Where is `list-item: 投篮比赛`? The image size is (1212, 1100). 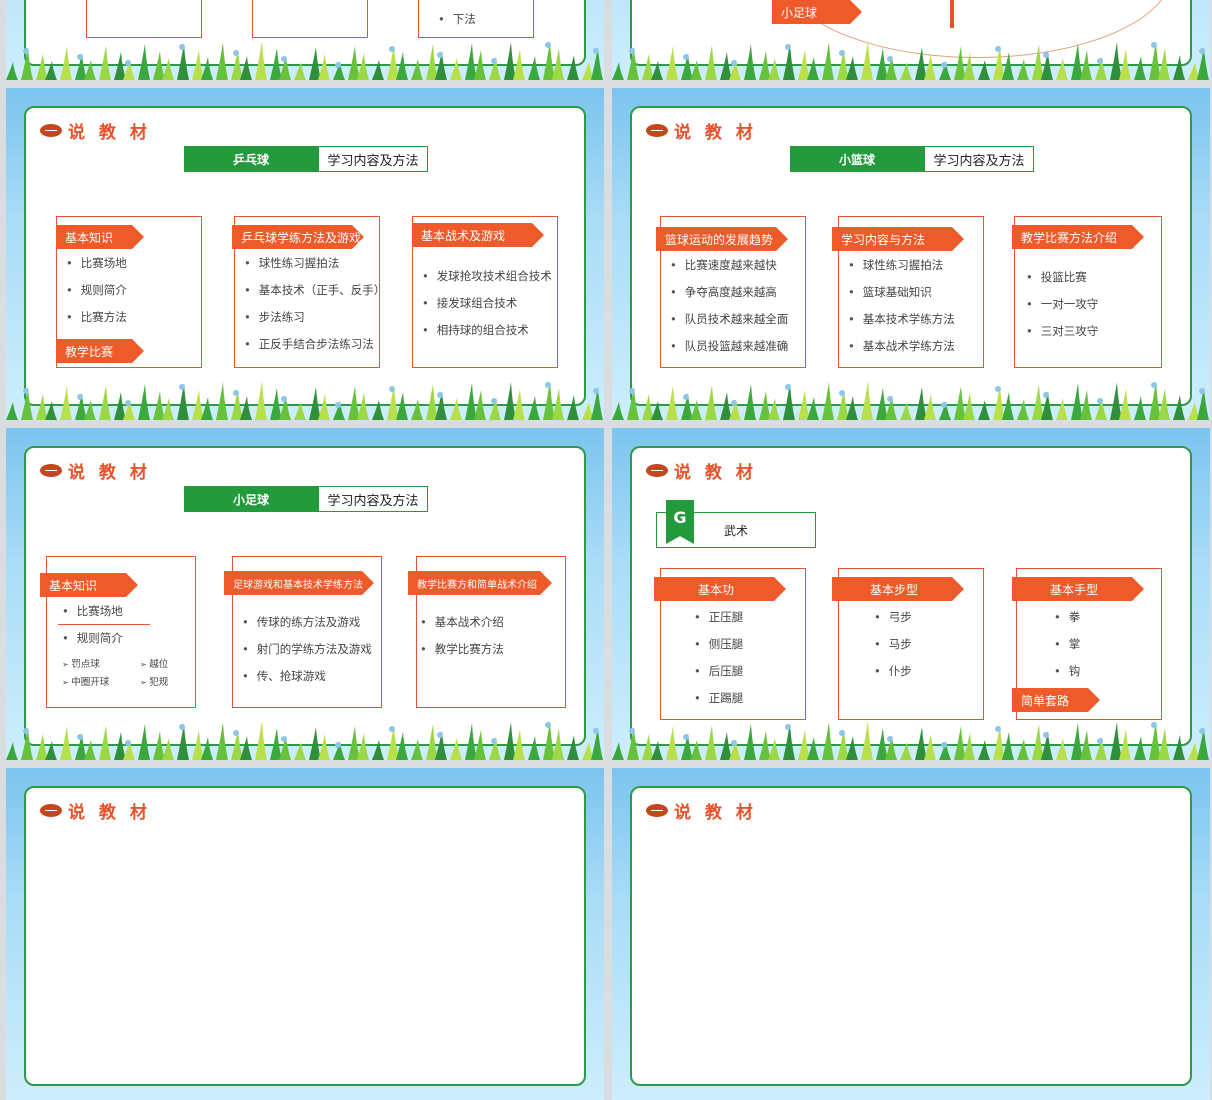
list-item: 投篮比赛 is located at coordinates (1062, 277).